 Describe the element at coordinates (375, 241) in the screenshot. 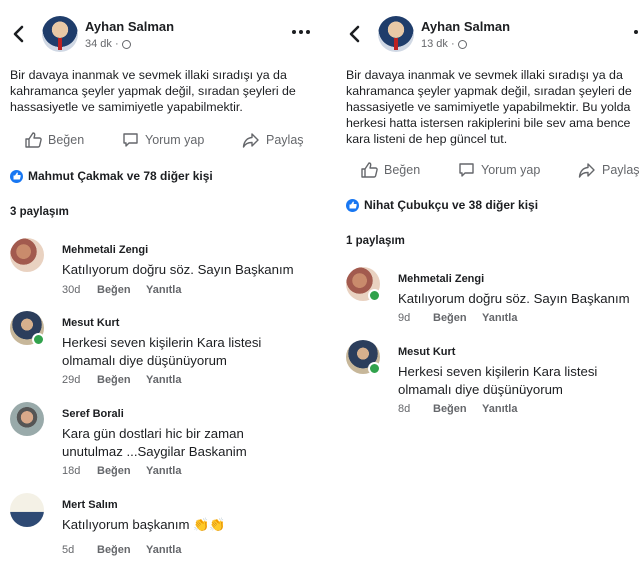

I see `shares-count: 1 paylaşım` at that location.